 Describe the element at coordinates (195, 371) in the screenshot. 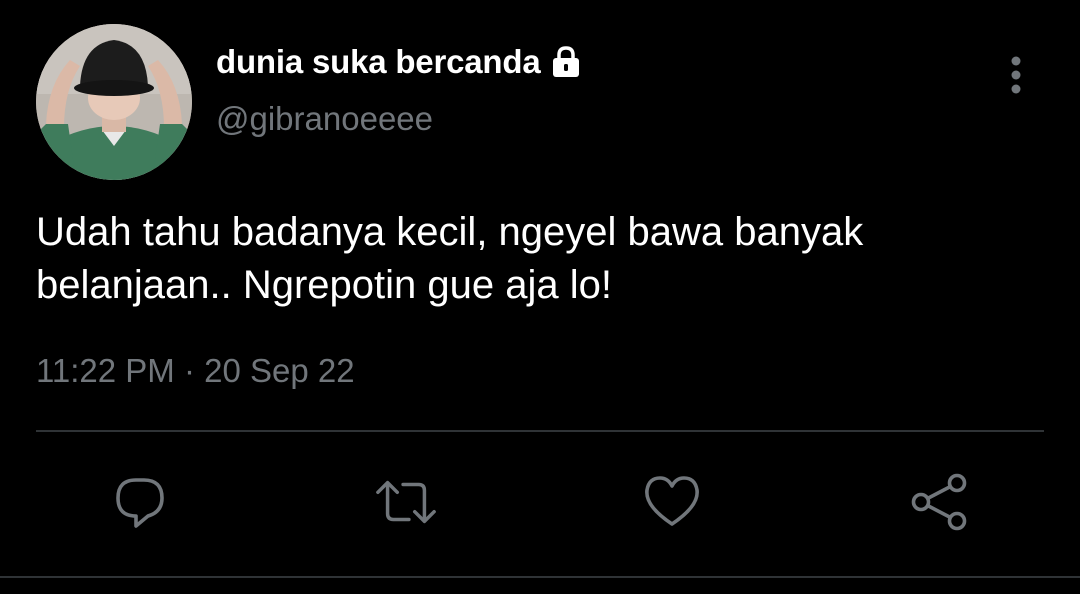

I see `tweet-timestamp: 11:22 PM · 20 Sep 22` at that location.